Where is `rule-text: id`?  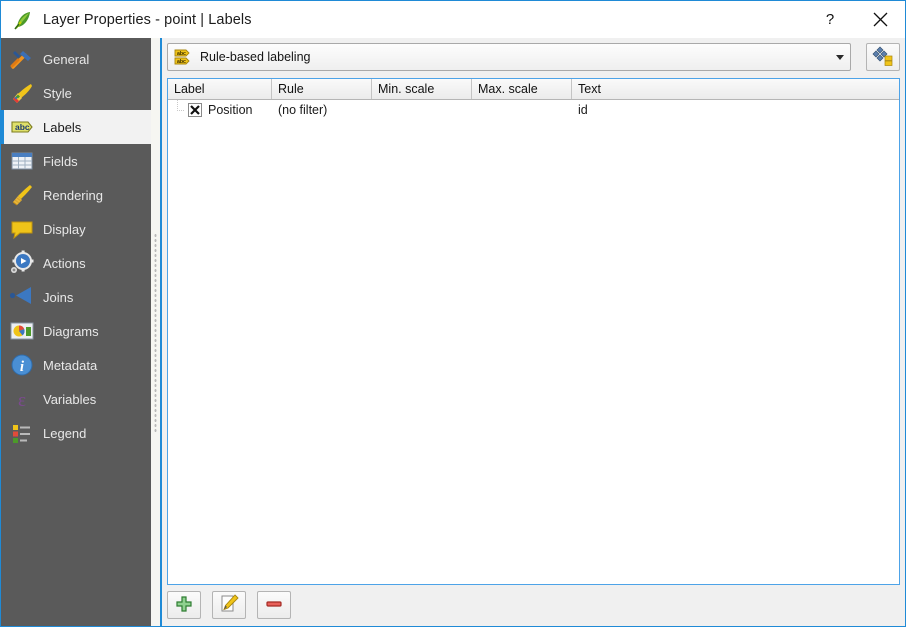
rule-text: id is located at coordinates (583, 110).